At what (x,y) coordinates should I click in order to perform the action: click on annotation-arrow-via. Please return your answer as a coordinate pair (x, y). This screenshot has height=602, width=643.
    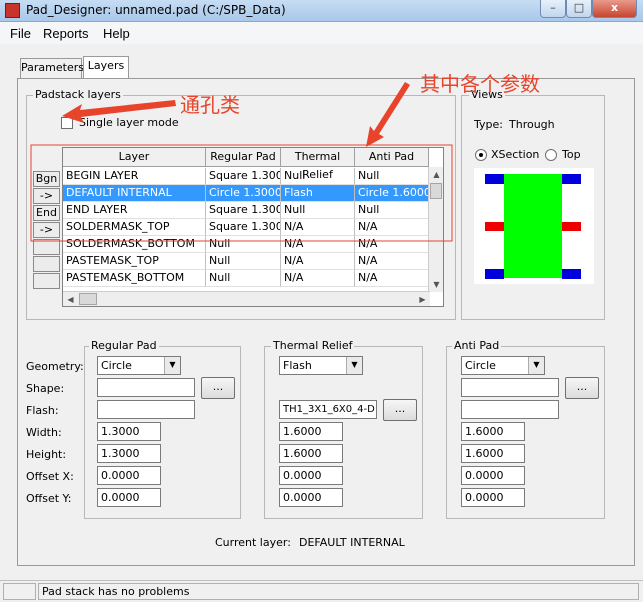
    Looking at the image, I should click on (119, 111).